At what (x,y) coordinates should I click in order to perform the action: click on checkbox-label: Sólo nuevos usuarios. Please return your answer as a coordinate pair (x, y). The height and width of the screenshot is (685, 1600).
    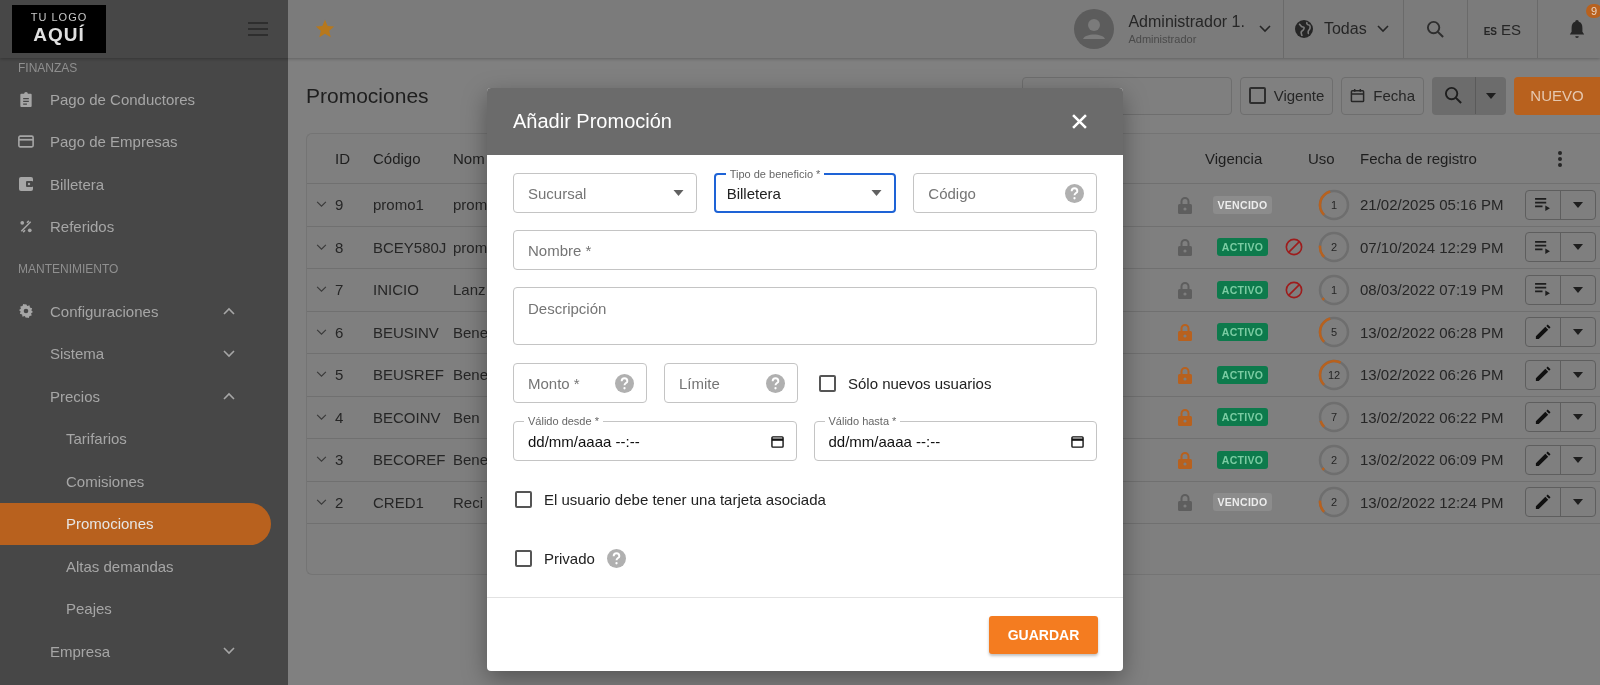
    Looking at the image, I should click on (920, 383).